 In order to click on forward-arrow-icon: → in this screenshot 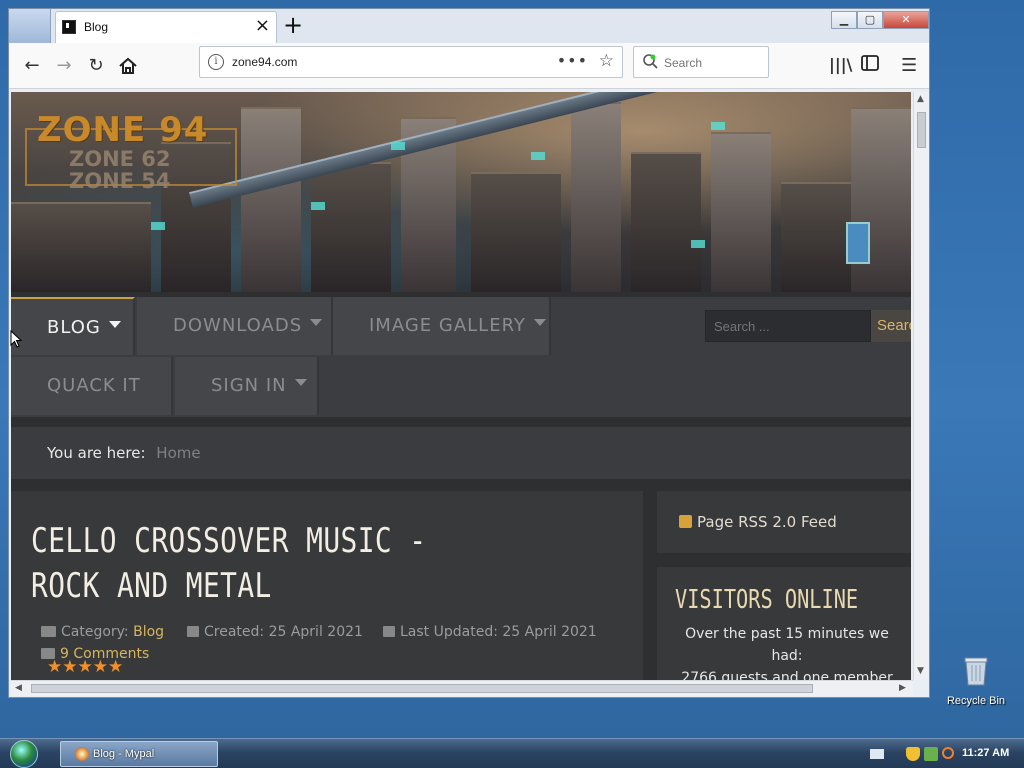, I will do `click(64, 66)`.